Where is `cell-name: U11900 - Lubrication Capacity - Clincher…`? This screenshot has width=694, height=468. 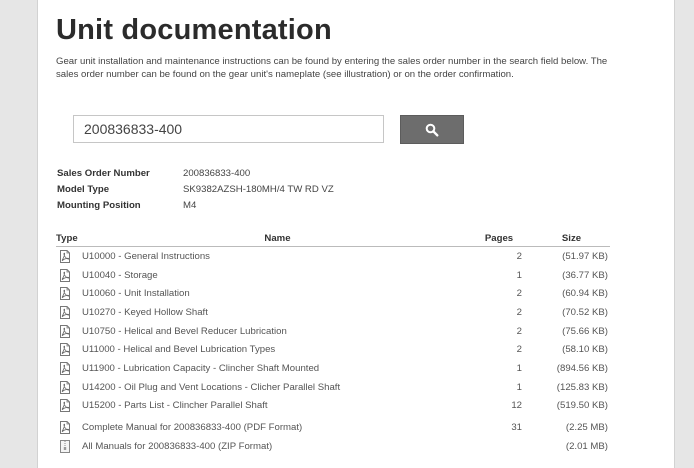
cell-name: U11900 - Lubrication Capacity - Clincher… is located at coordinates (277, 368).